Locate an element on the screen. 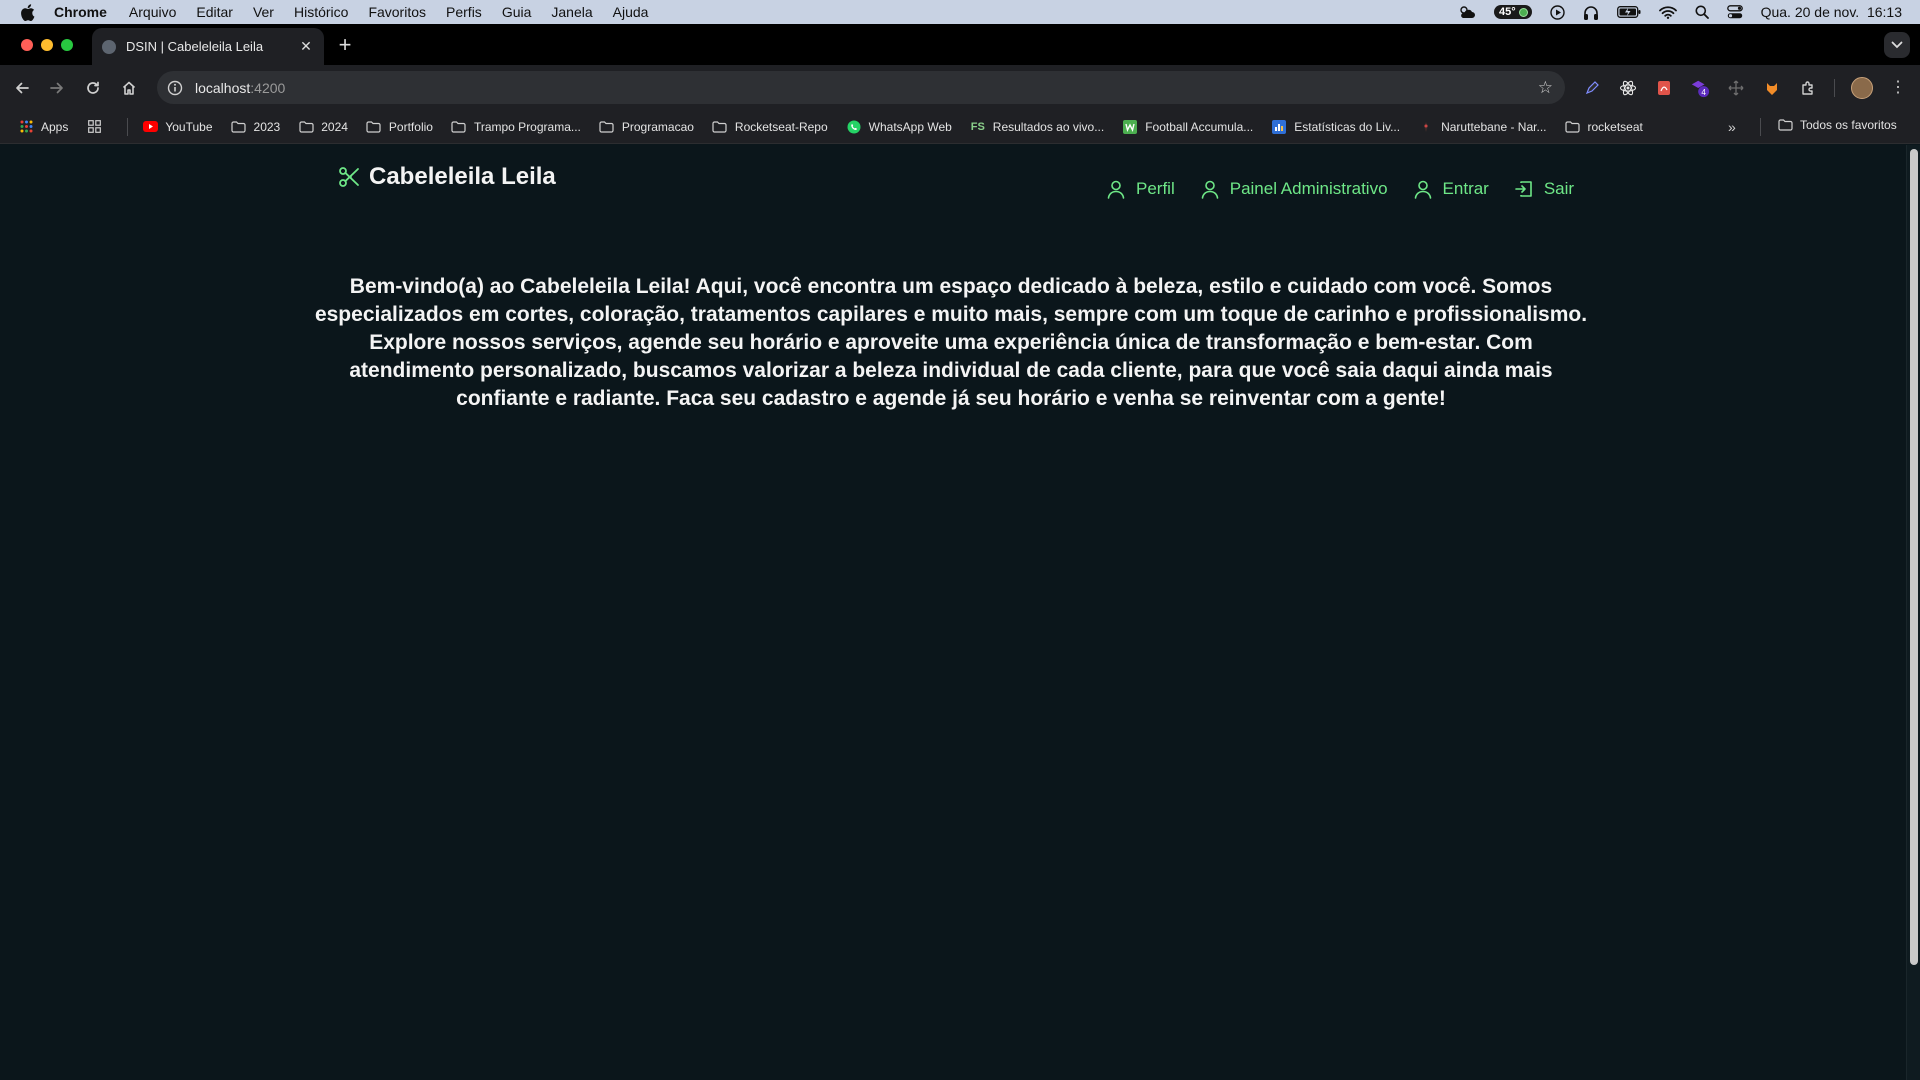 The width and height of the screenshot is (1920, 1080). bookmark-label: WhatsApp Web is located at coordinates (910, 126).